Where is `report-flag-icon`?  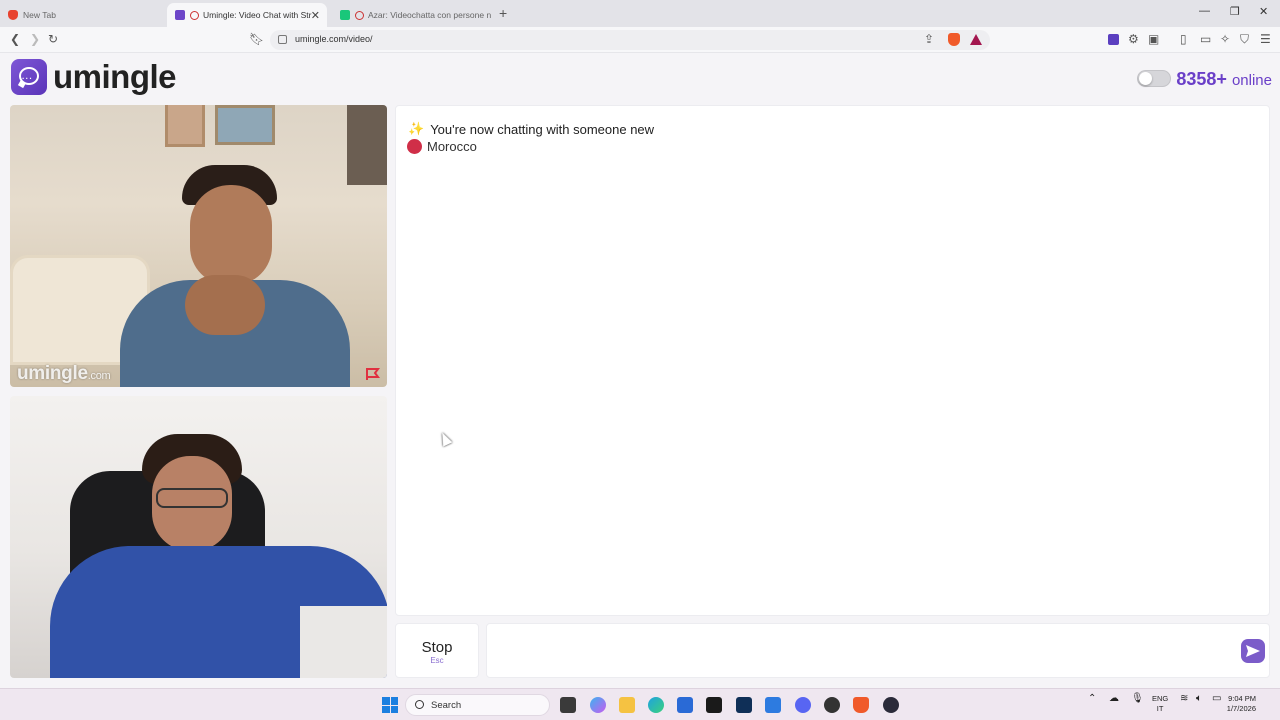 report-flag-icon is located at coordinates (373, 374).